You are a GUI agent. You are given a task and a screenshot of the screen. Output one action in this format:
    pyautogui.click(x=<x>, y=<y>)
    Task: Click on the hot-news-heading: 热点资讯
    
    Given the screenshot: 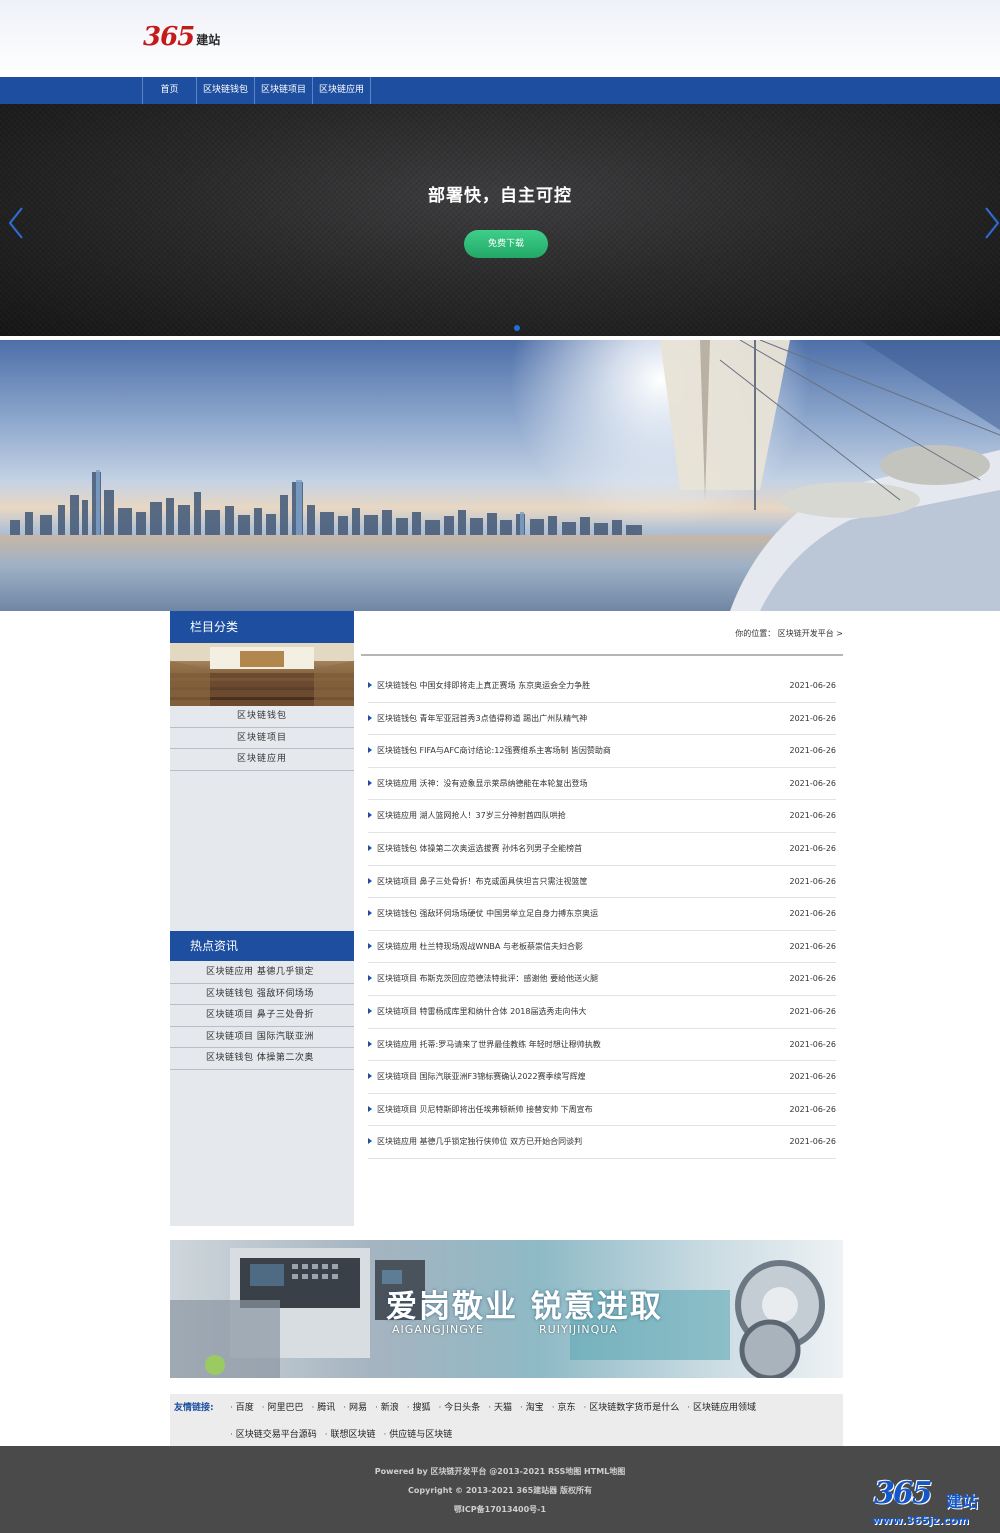 What is the action you would take?
    pyautogui.click(x=262, y=946)
    